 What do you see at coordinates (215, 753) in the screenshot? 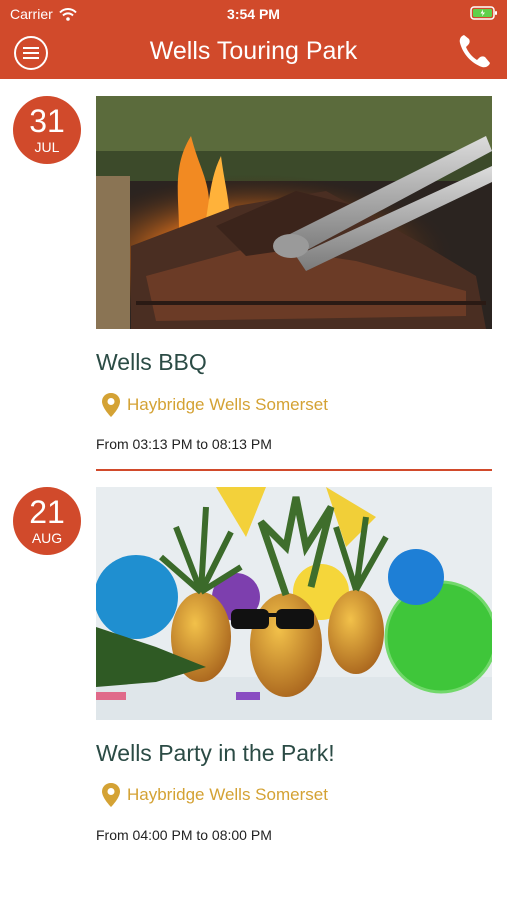
I see `event-title: Wells Party in the Park!` at bounding box center [215, 753].